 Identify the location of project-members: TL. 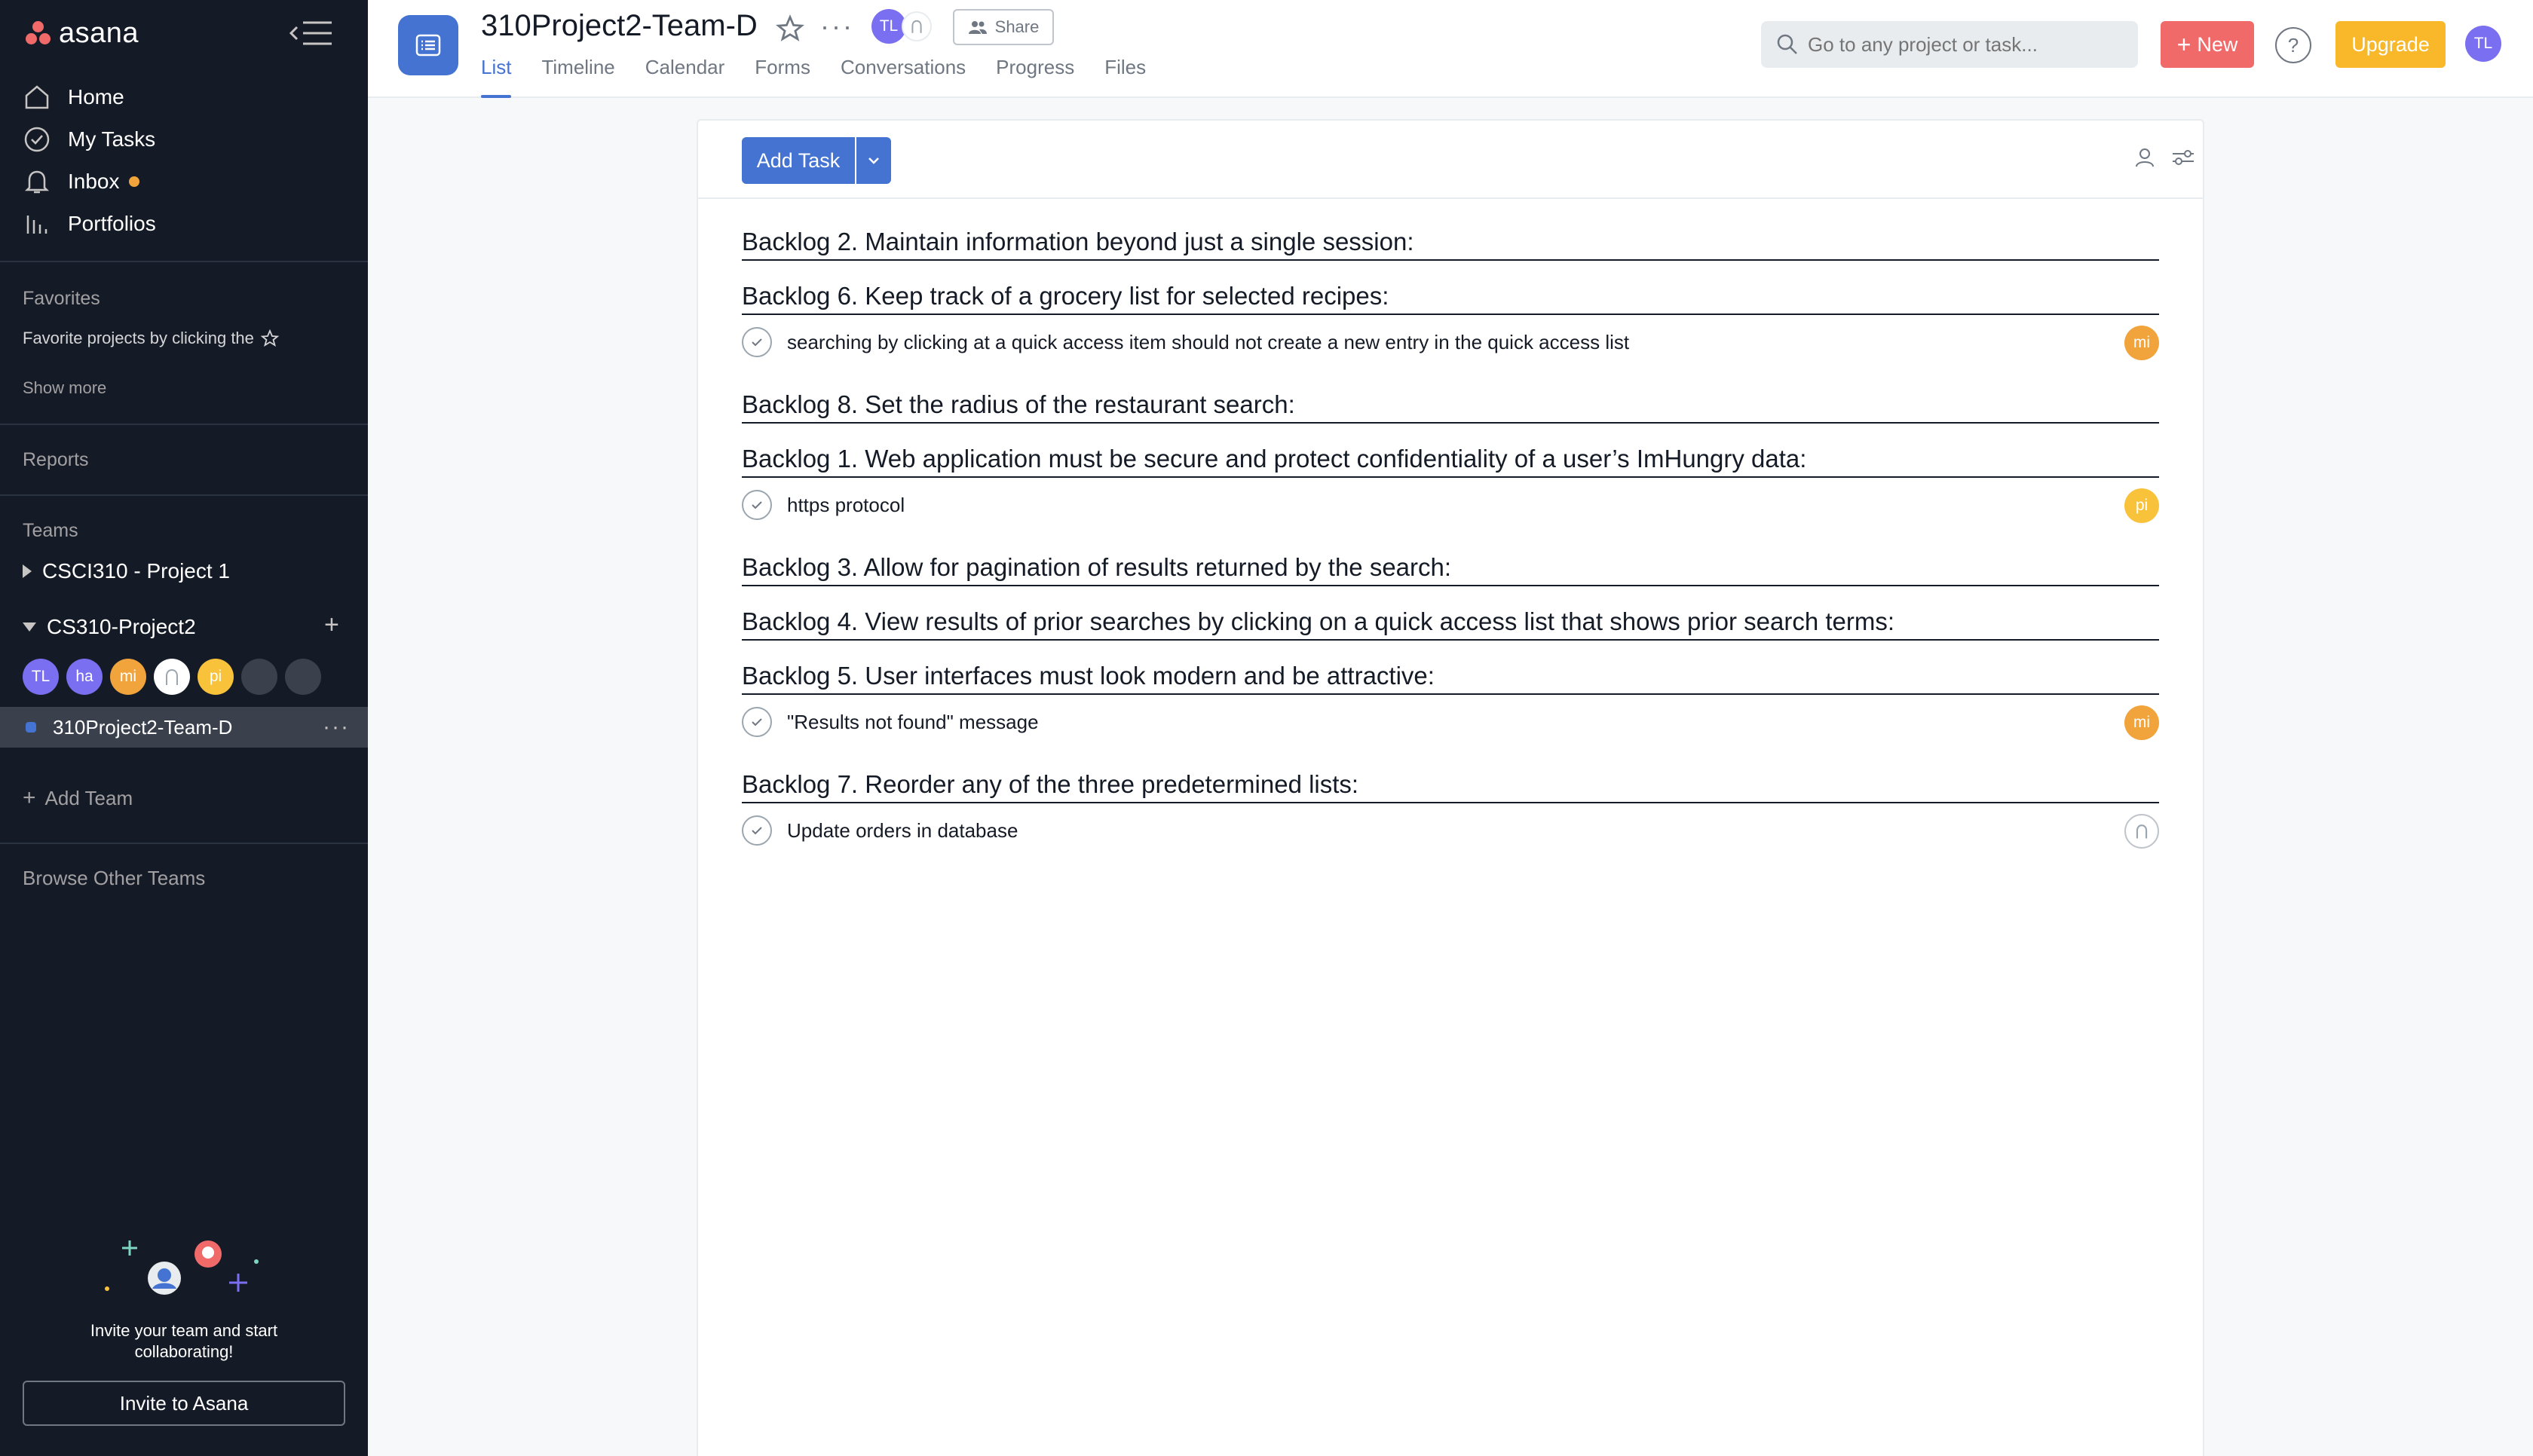
(901, 27).